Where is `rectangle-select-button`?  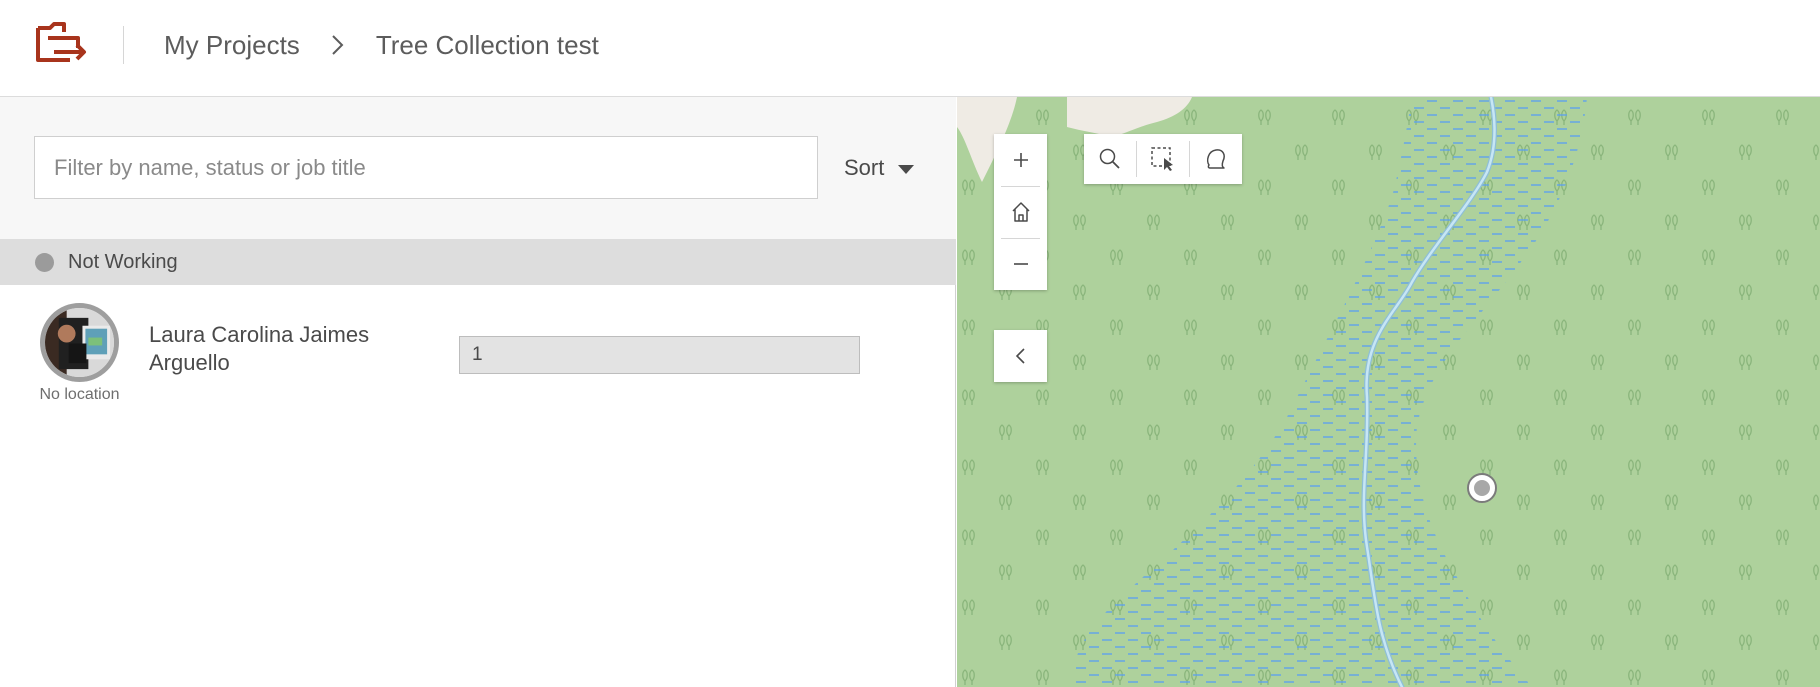 rectangle-select-button is located at coordinates (1163, 159).